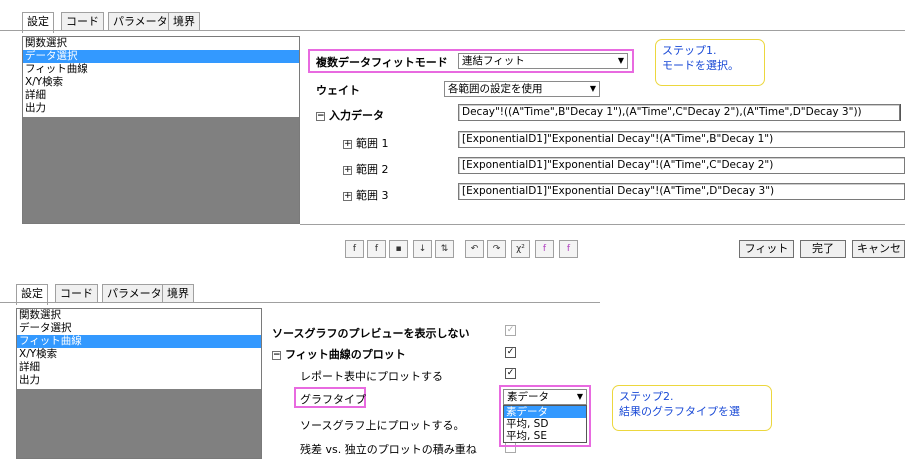 The width and height of the screenshot is (905, 459). Describe the element at coordinates (398, 249) in the screenshot. I see `save-icon: ▪` at that location.